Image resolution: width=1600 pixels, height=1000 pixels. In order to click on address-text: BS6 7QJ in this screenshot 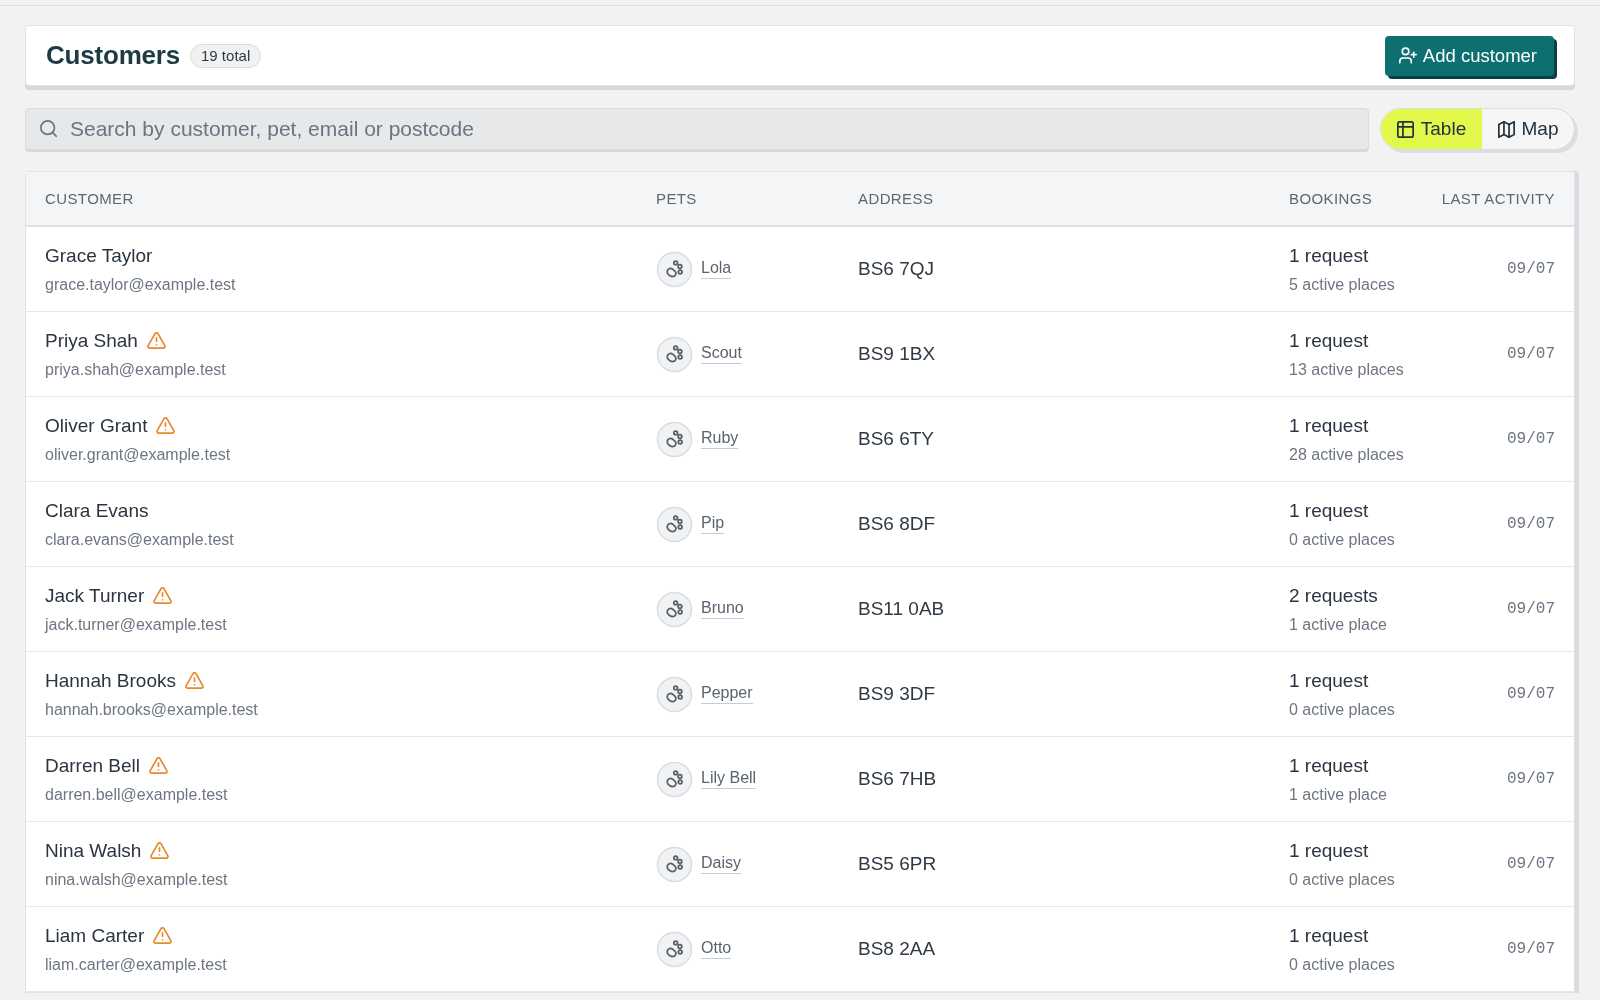, I will do `click(897, 269)`.